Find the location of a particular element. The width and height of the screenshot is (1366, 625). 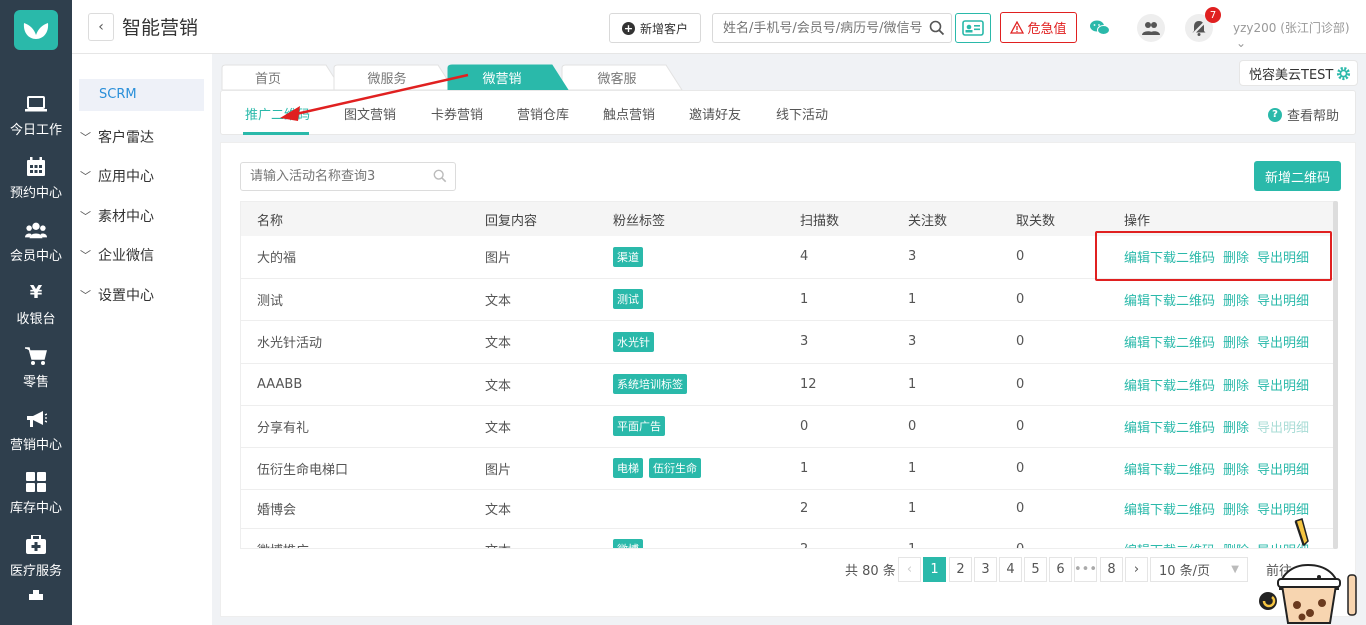

table-row: 测试 文本 测试 1 1 0 编辑下载二维码 删除 导出明细 is located at coordinates (788, 299).